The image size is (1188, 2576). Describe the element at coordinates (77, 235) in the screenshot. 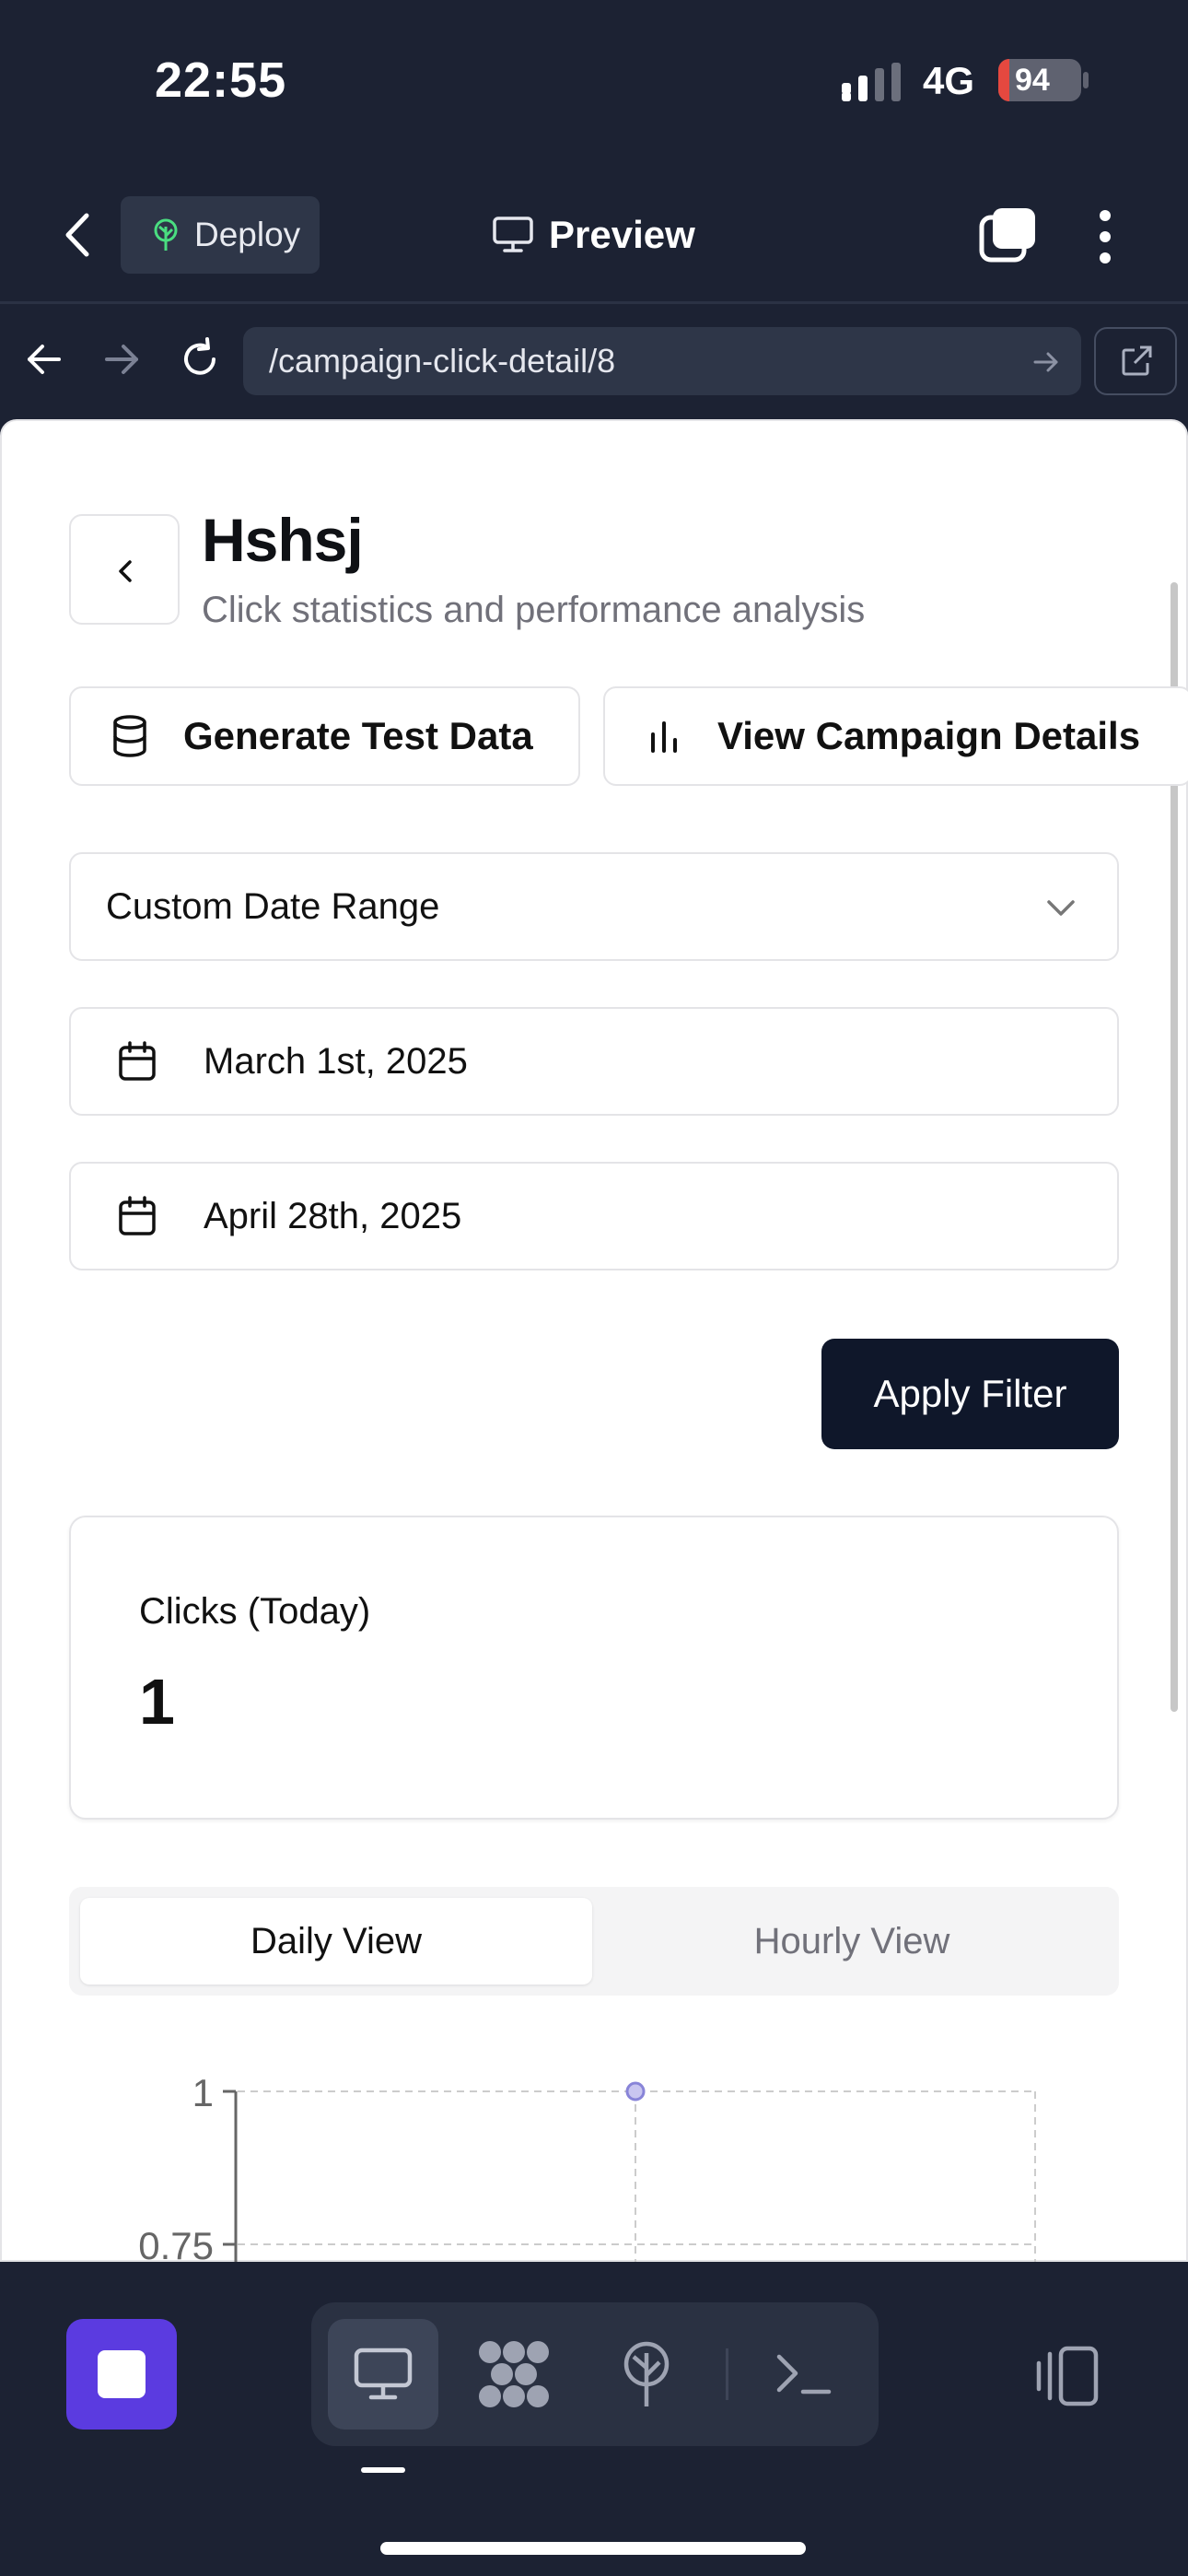

I see `back-chevron-icon` at that location.